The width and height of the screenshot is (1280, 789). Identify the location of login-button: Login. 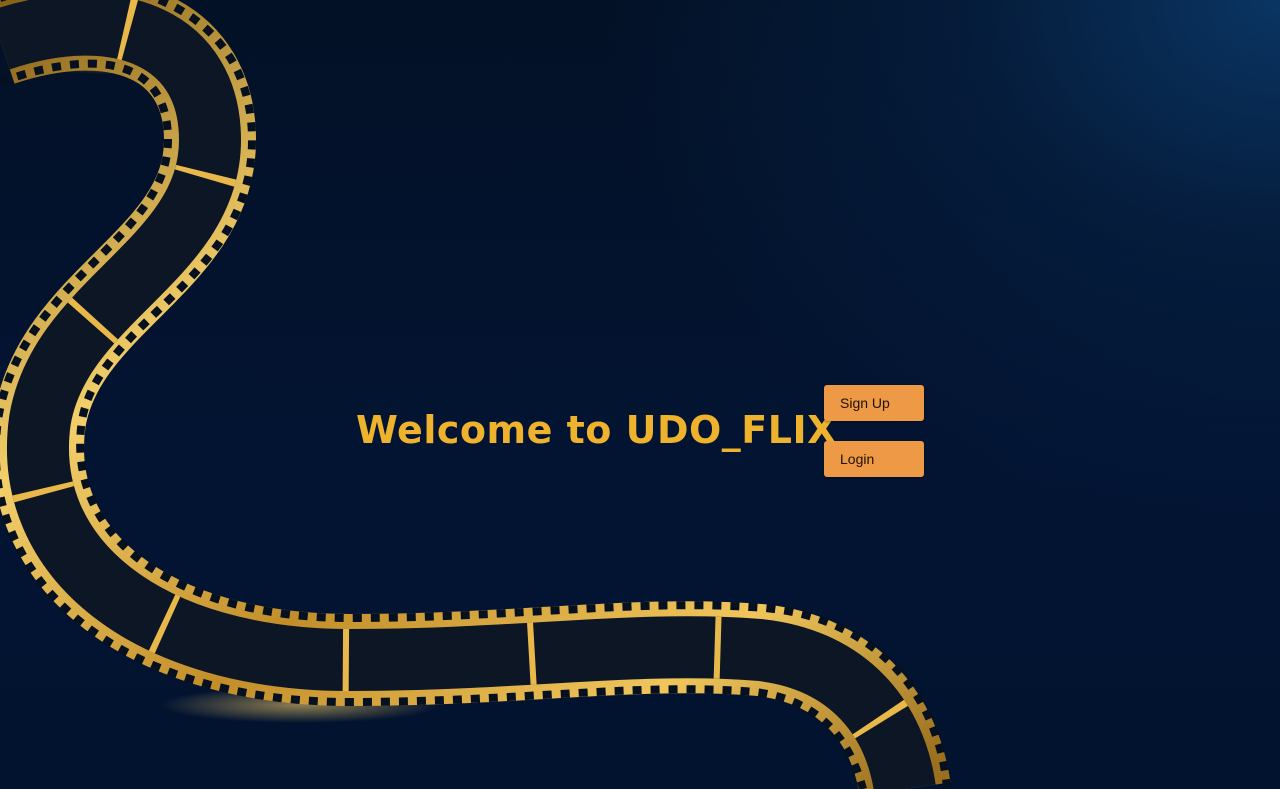
(874, 459).